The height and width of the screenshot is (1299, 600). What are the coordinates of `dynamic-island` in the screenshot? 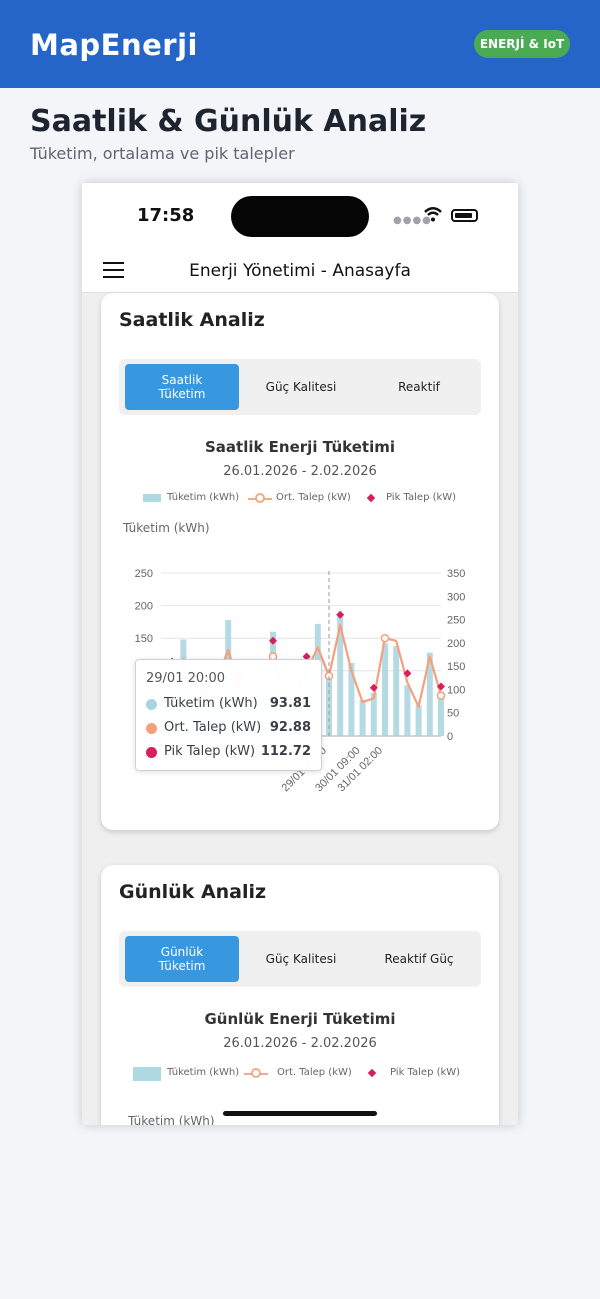 It's located at (300, 216).